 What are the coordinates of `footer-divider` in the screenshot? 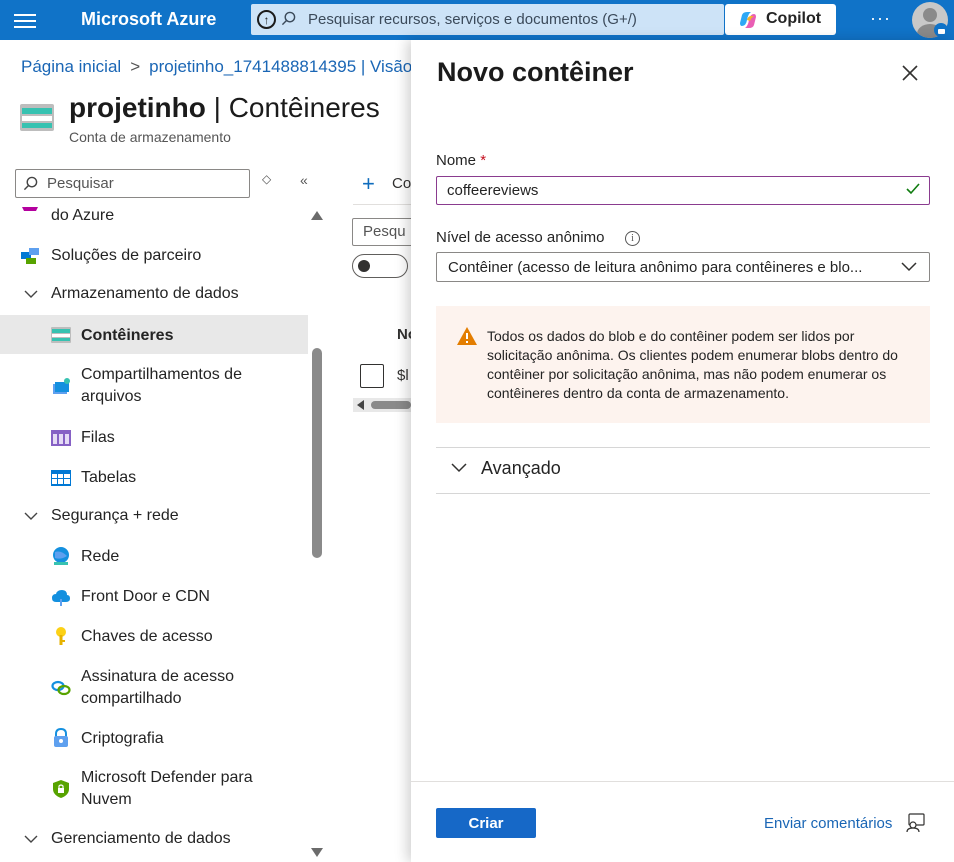 It's located at (682, 781).